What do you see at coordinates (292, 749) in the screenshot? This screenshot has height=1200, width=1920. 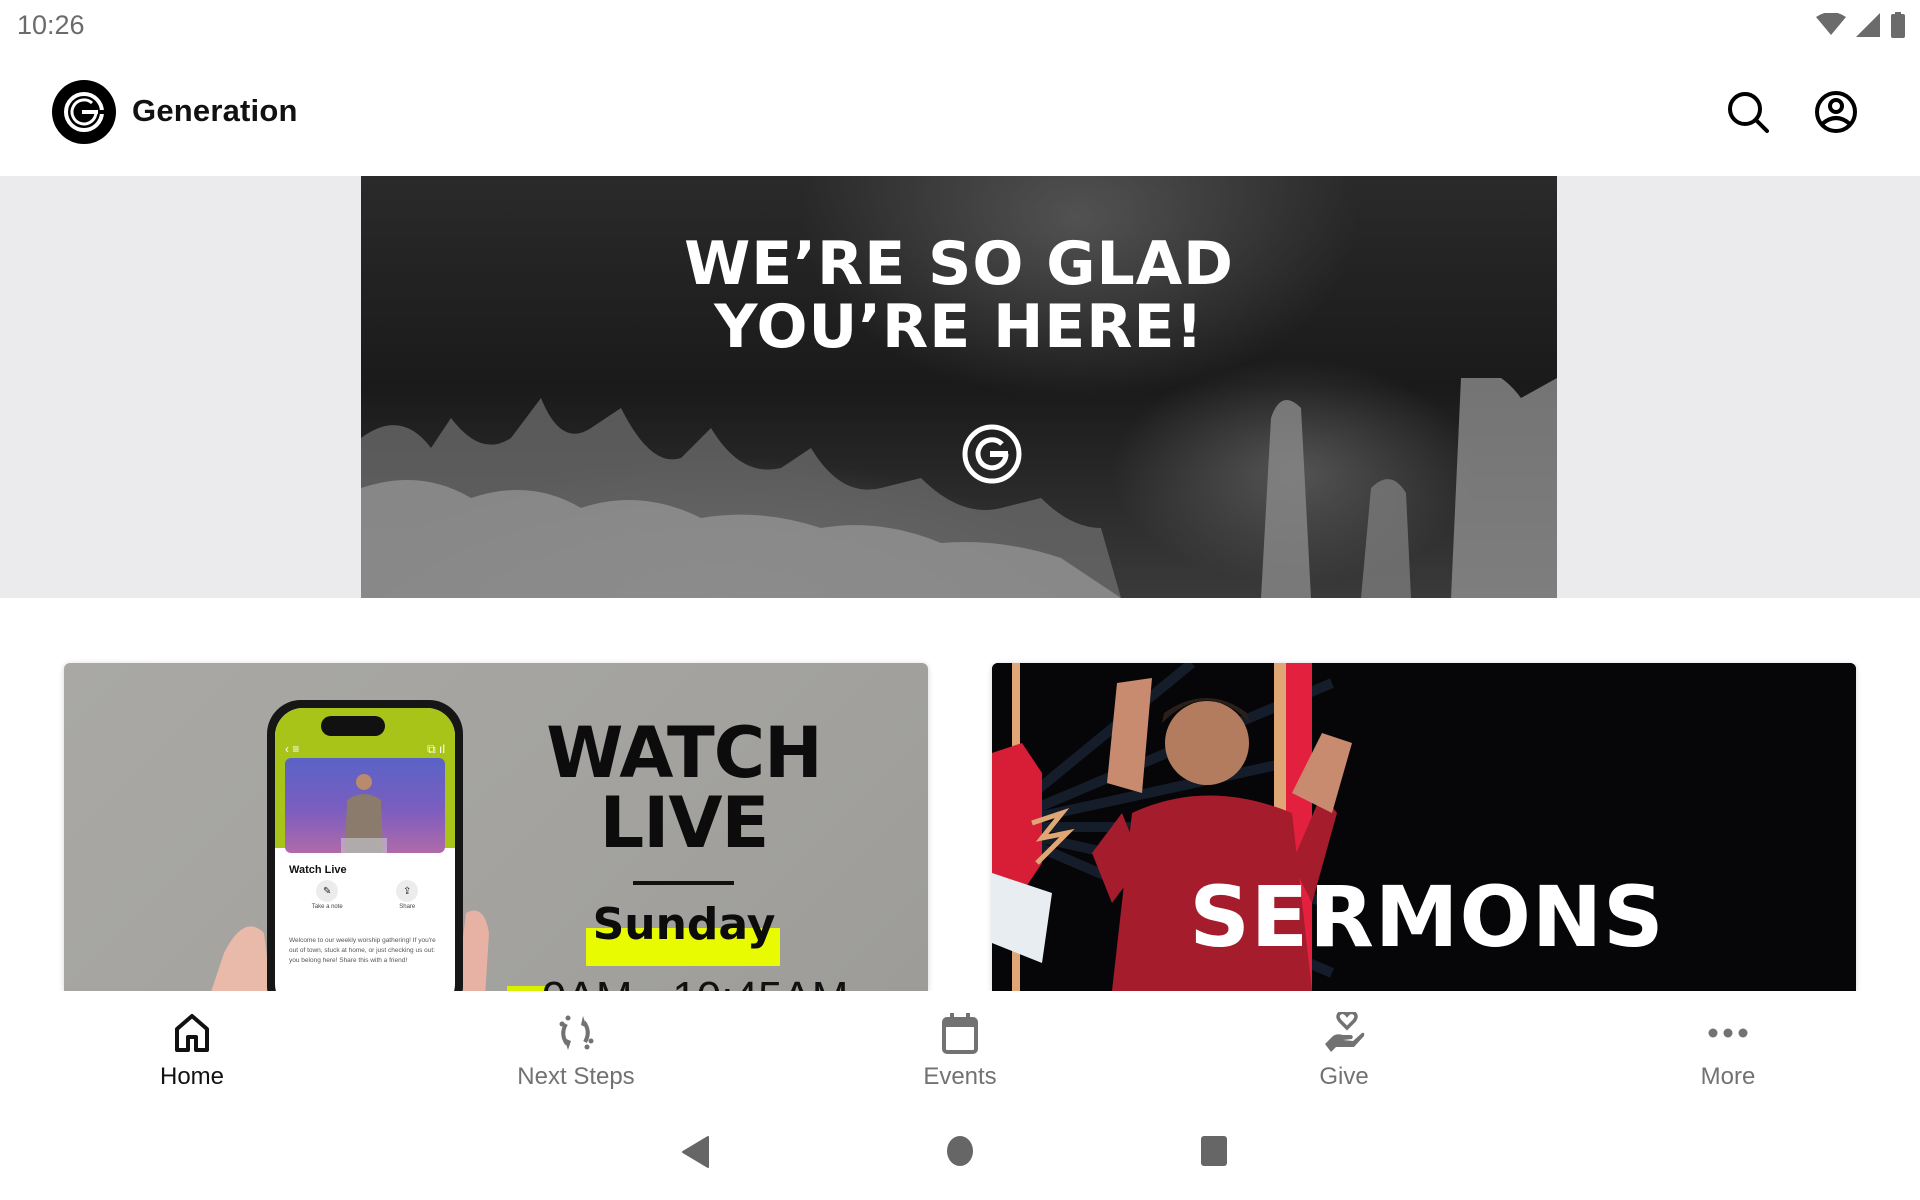 I see `phone-back-icon: ‹ ≡` at bounding box center [292, 749].